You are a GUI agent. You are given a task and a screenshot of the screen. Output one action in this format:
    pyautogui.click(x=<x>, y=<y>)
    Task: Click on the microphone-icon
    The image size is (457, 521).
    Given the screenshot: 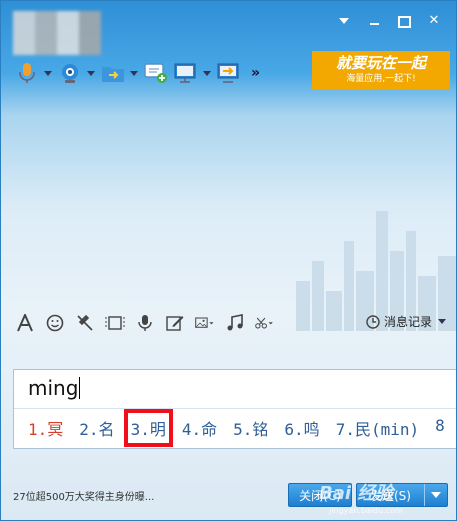 What is the action you would take?
    pyautogui.click(x=27, y=73)
    